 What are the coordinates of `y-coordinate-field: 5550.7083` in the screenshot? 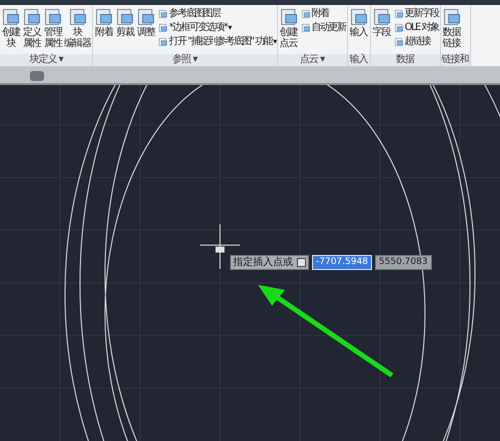 It's located at (403, 262).